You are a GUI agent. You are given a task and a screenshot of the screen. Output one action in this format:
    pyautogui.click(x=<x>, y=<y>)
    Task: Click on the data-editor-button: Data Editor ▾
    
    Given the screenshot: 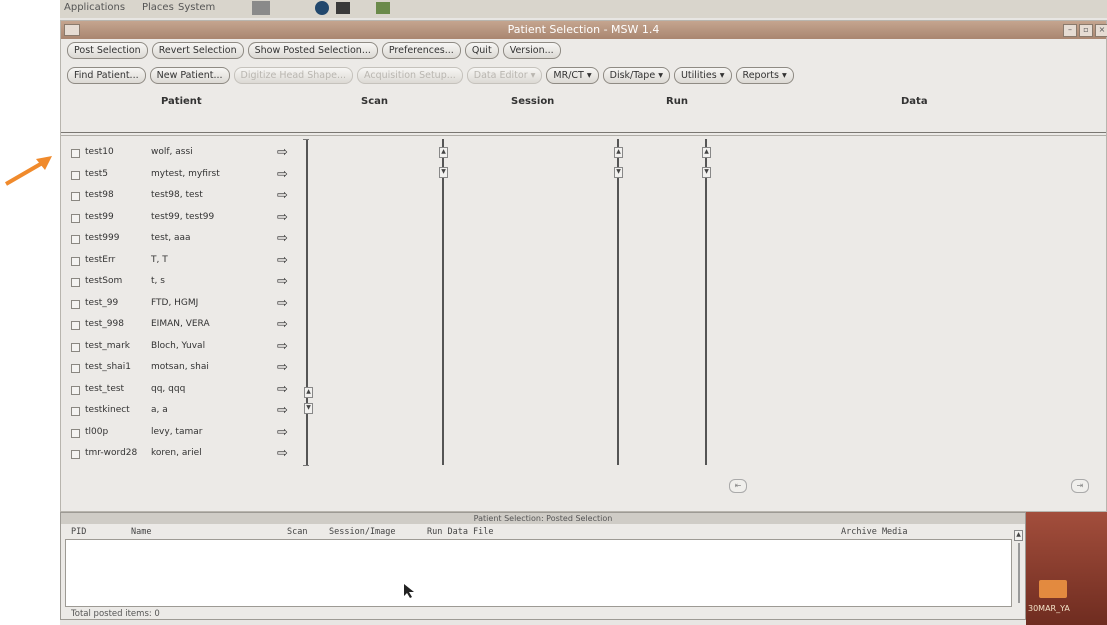 What is the action you would take?
    pyautogui.click(x=504, y=75)
    